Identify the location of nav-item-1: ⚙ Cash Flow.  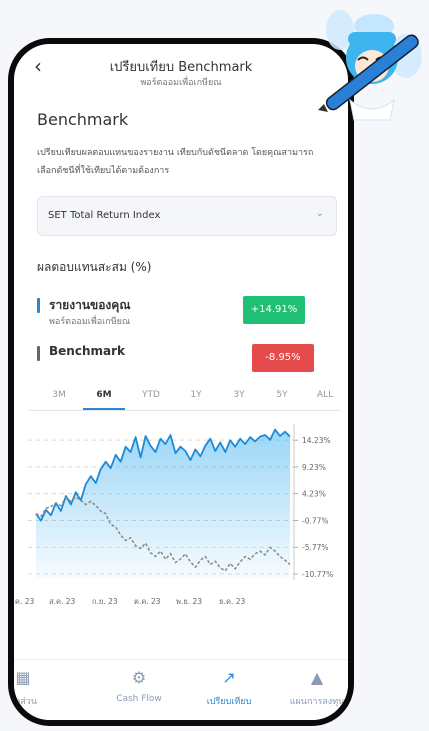
(139, 686).